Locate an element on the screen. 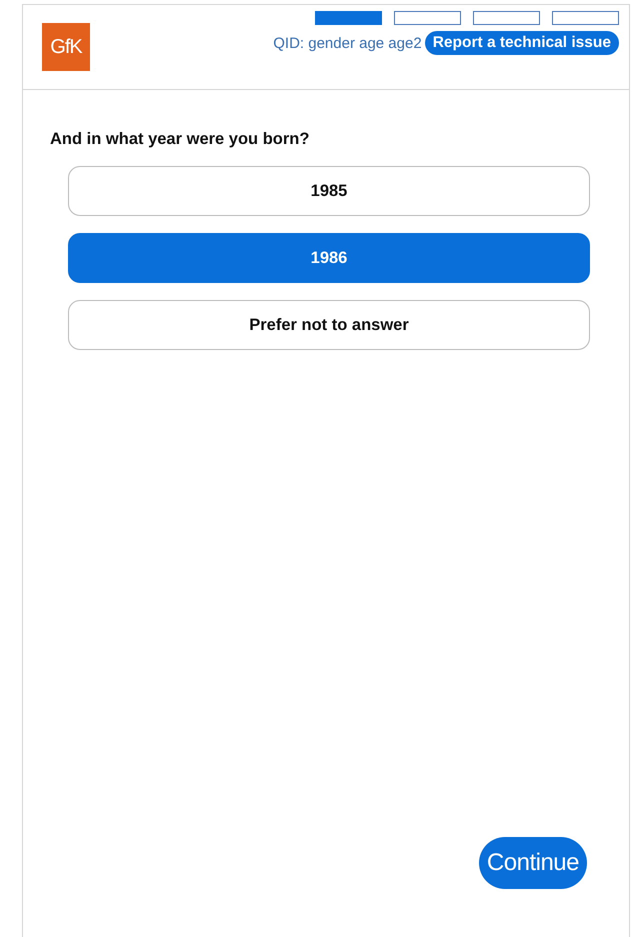 The height and width of the screenshot is (937, 641). question-id: QID: gender age age2 is located at coordinates (347, 43).